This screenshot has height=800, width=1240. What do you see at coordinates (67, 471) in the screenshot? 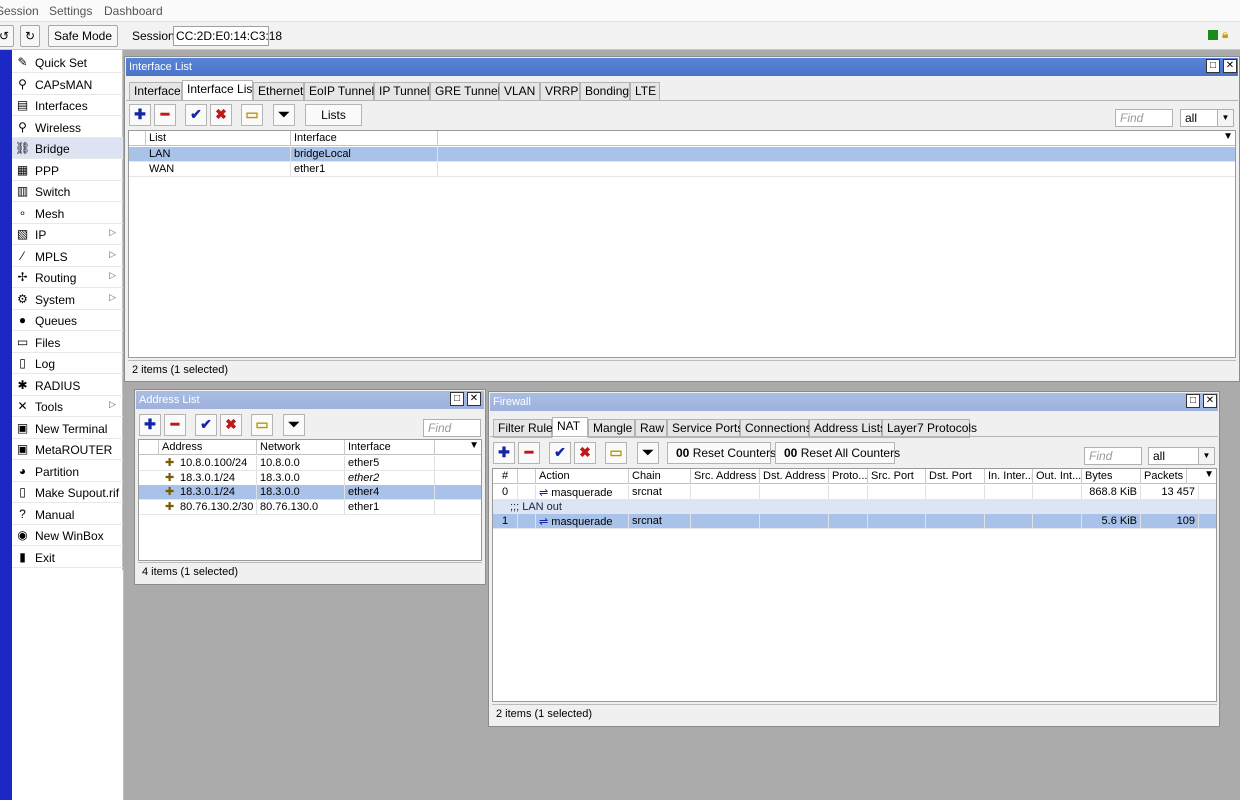
I see `sidebar-item-partition: ◕ Partition` at bounding box center [67, 471].